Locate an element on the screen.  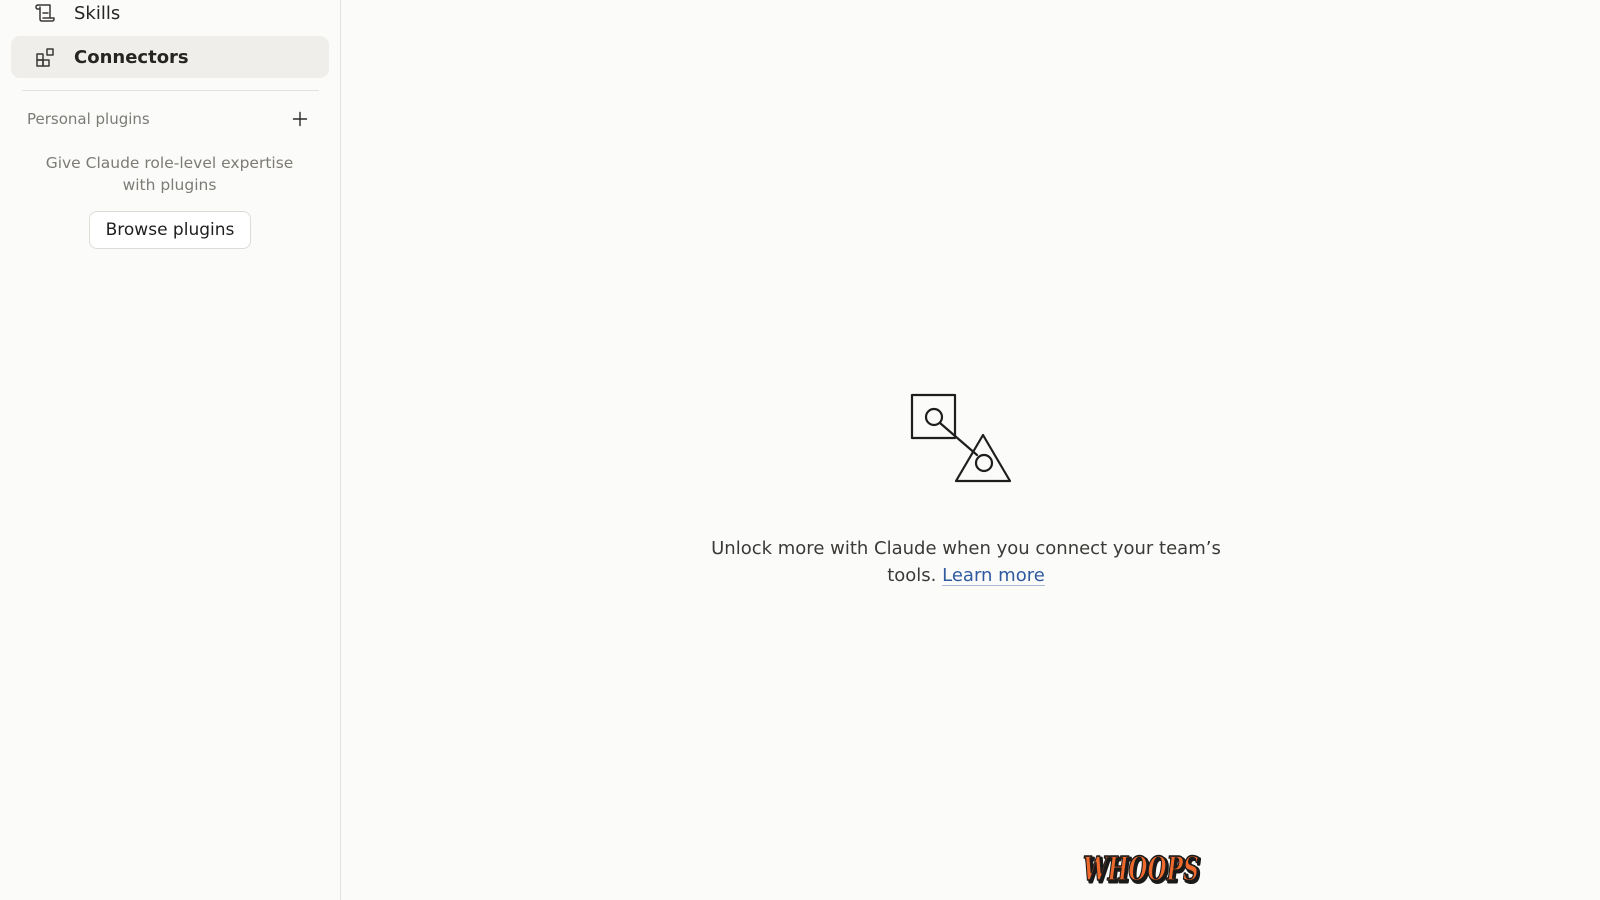
sidebar-divider is located at coordinates (170, 90).